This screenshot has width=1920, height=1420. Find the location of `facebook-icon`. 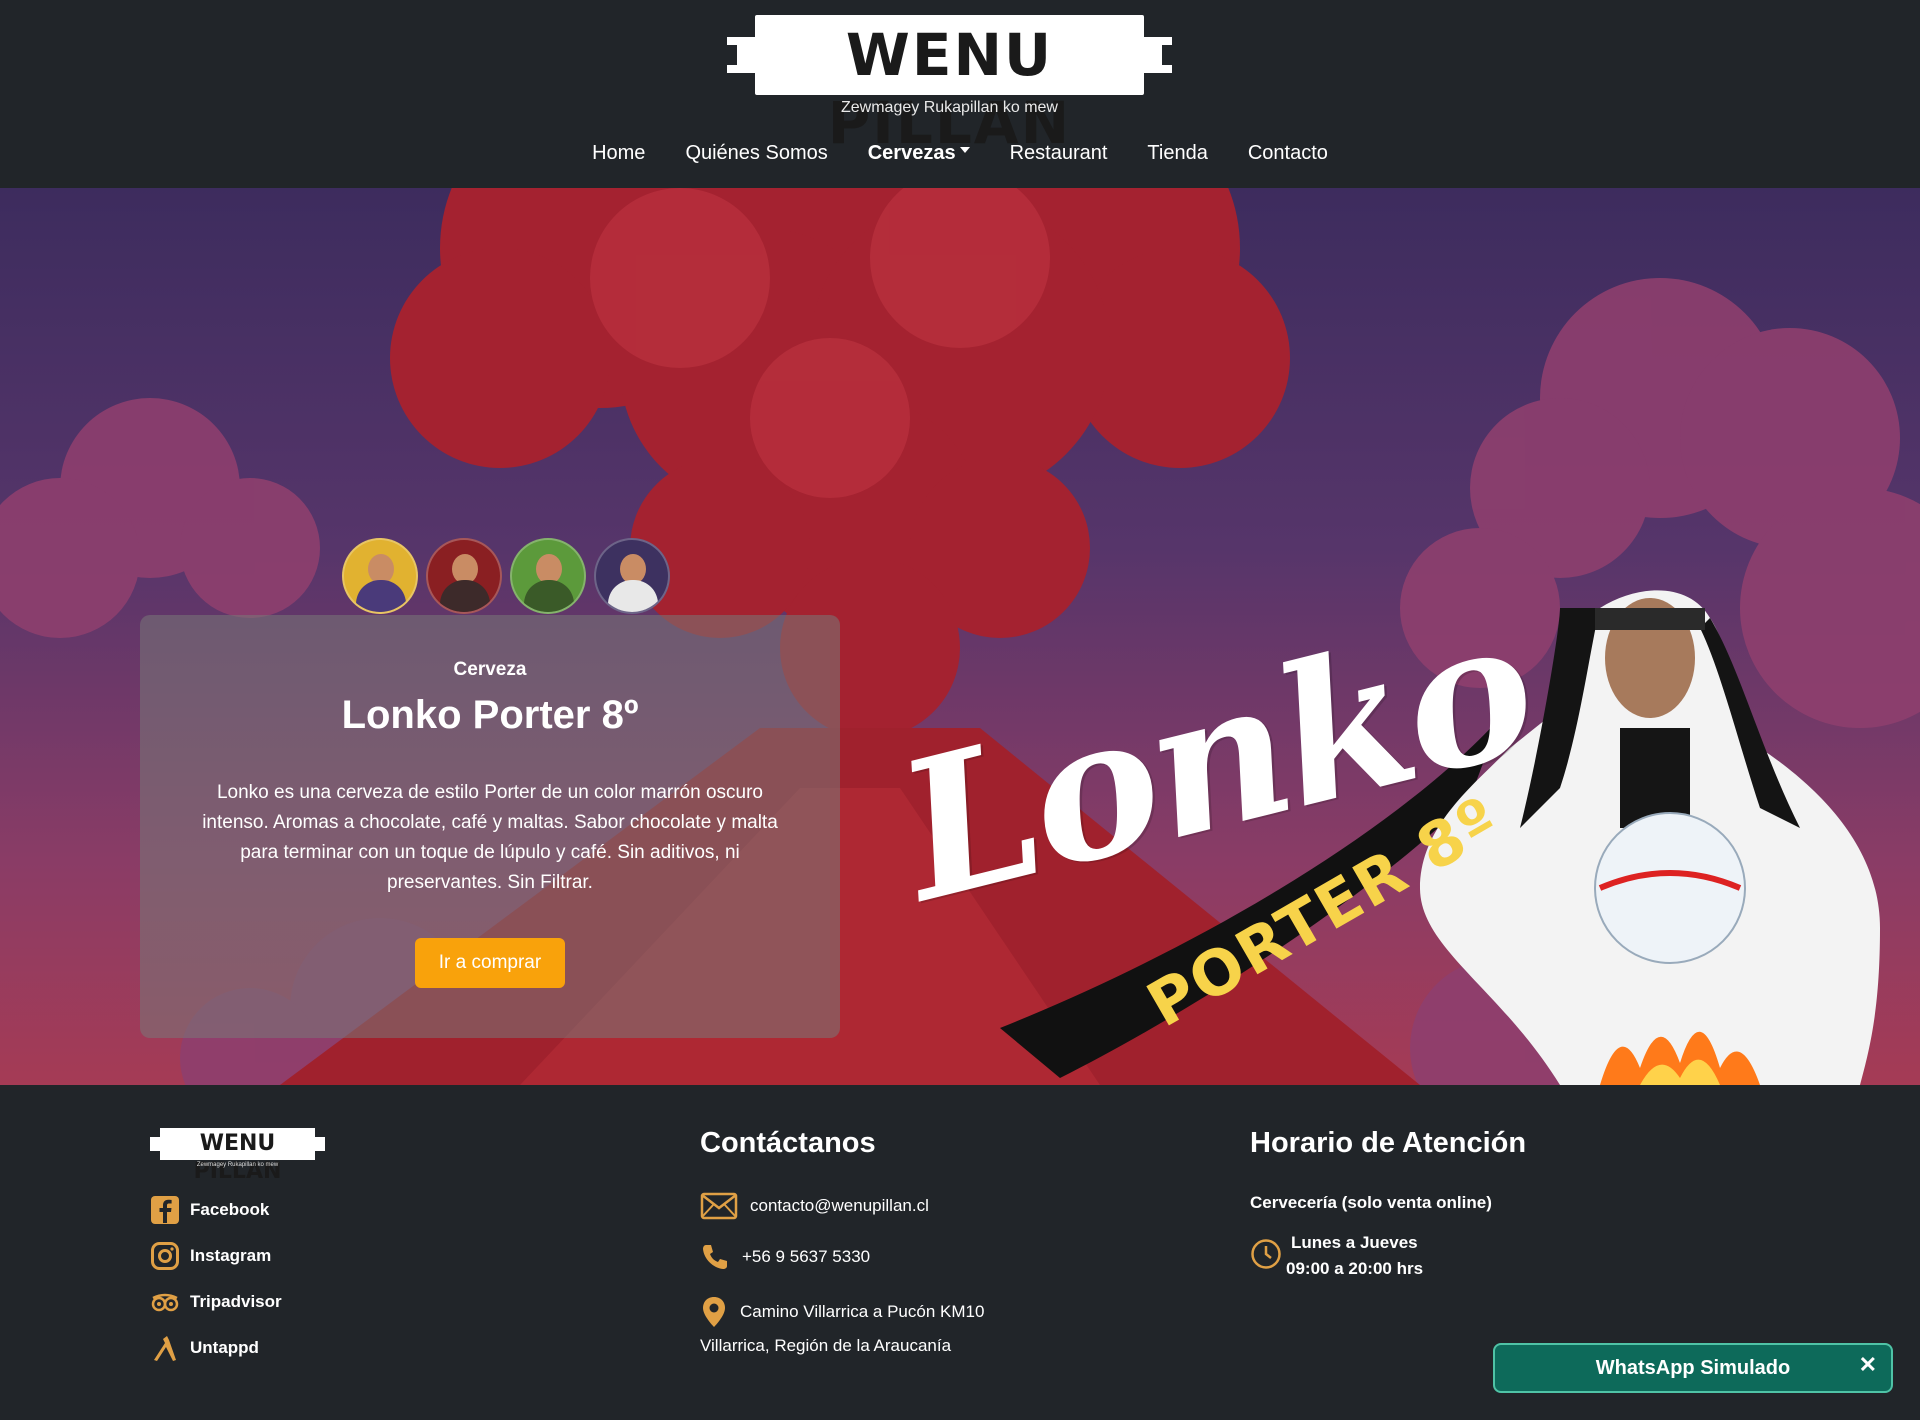

facebook-icon is located at coordinates (165, 1210).